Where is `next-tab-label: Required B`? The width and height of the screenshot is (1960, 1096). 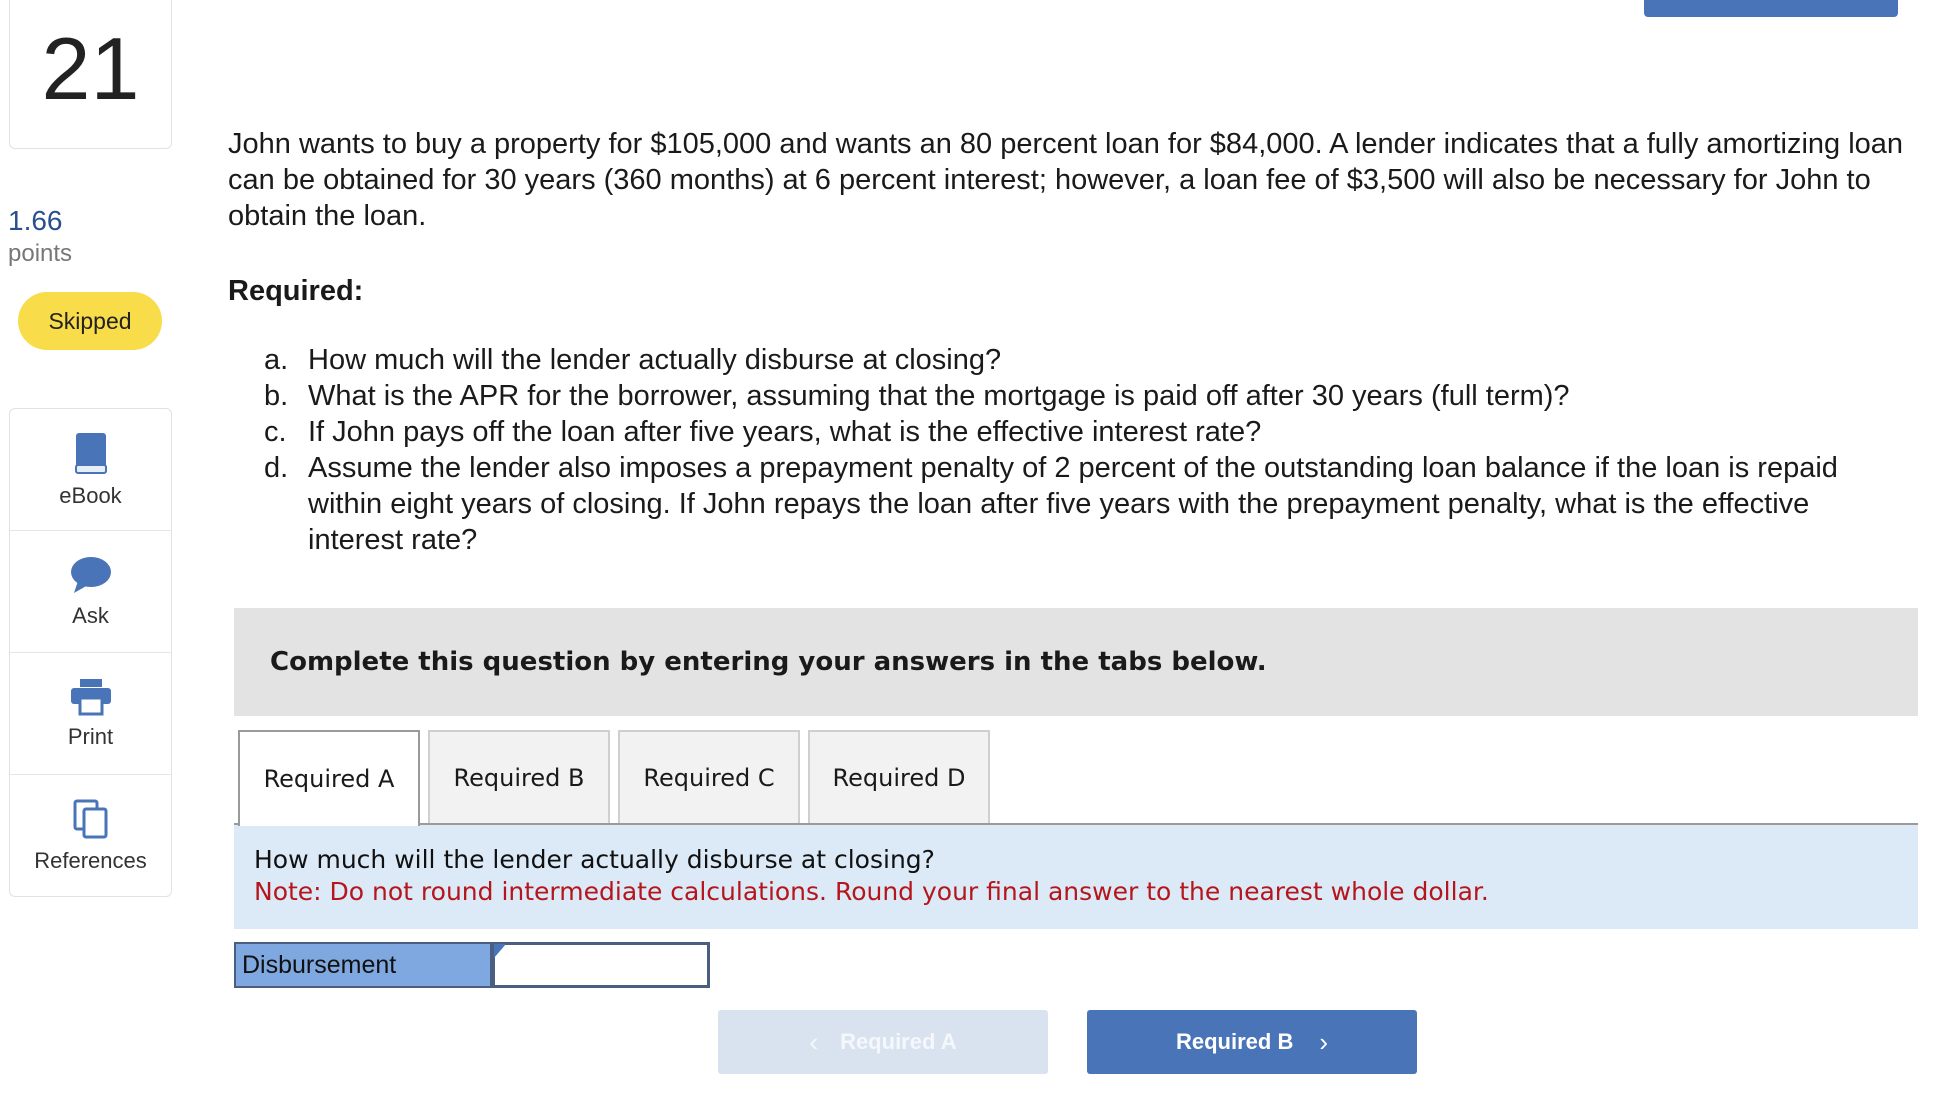
next-tab-label: Required B is located at coordinates (1234, 1041).